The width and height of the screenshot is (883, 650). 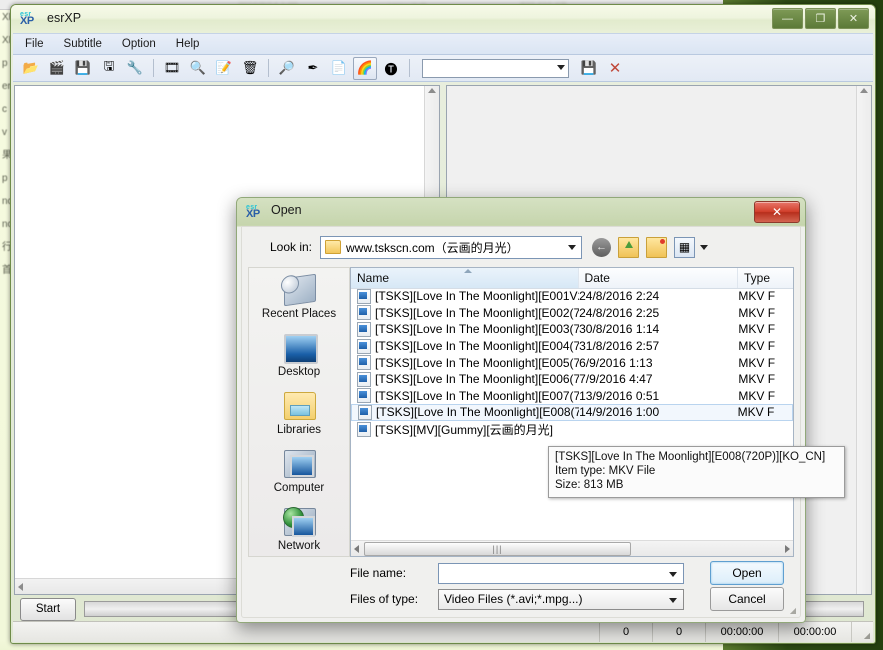 What do you see at coordinates (765, 278) in the screenshot?
I see `column-header-type: Type` at bounding box center [765, 278].